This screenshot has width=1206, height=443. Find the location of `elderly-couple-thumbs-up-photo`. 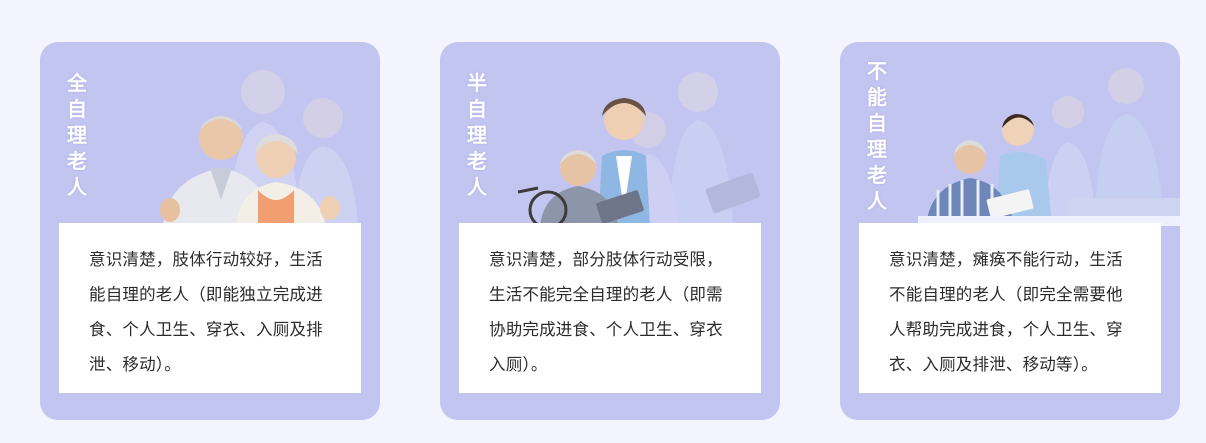

elderly-couple-thumbs-up-photo is located at coordinates (249, 143).